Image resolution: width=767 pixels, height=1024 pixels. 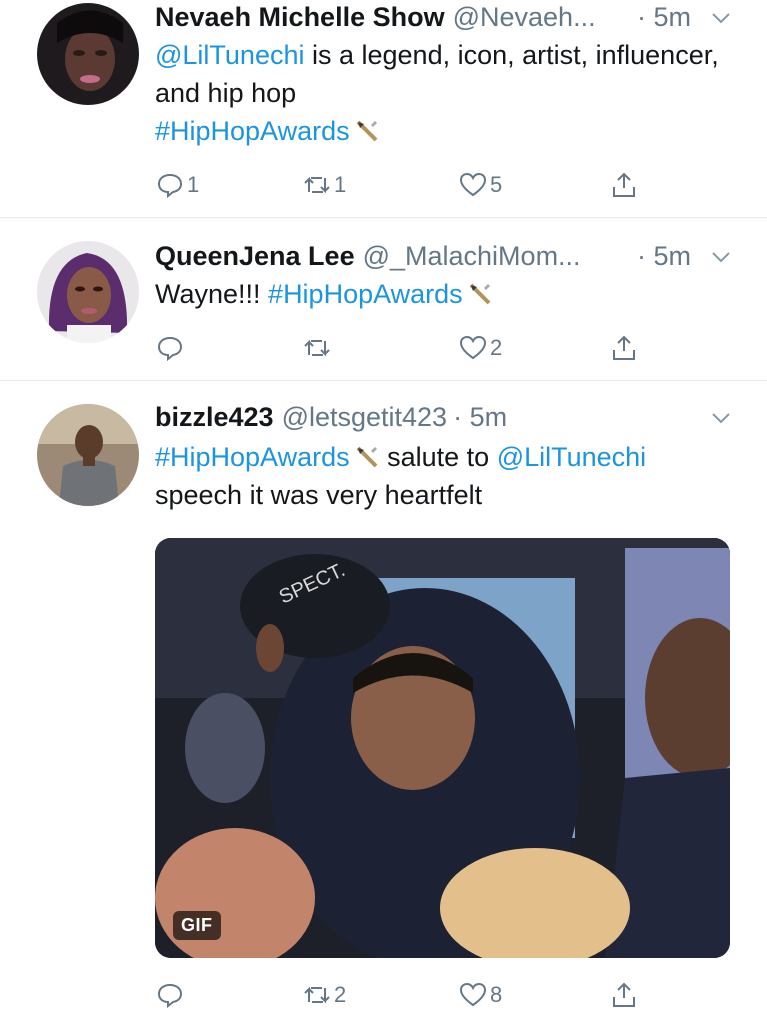 What do you see at coordinates (496, 994) in the screenshot?
I see `like-count: 8` at bounding box center [496, 994].